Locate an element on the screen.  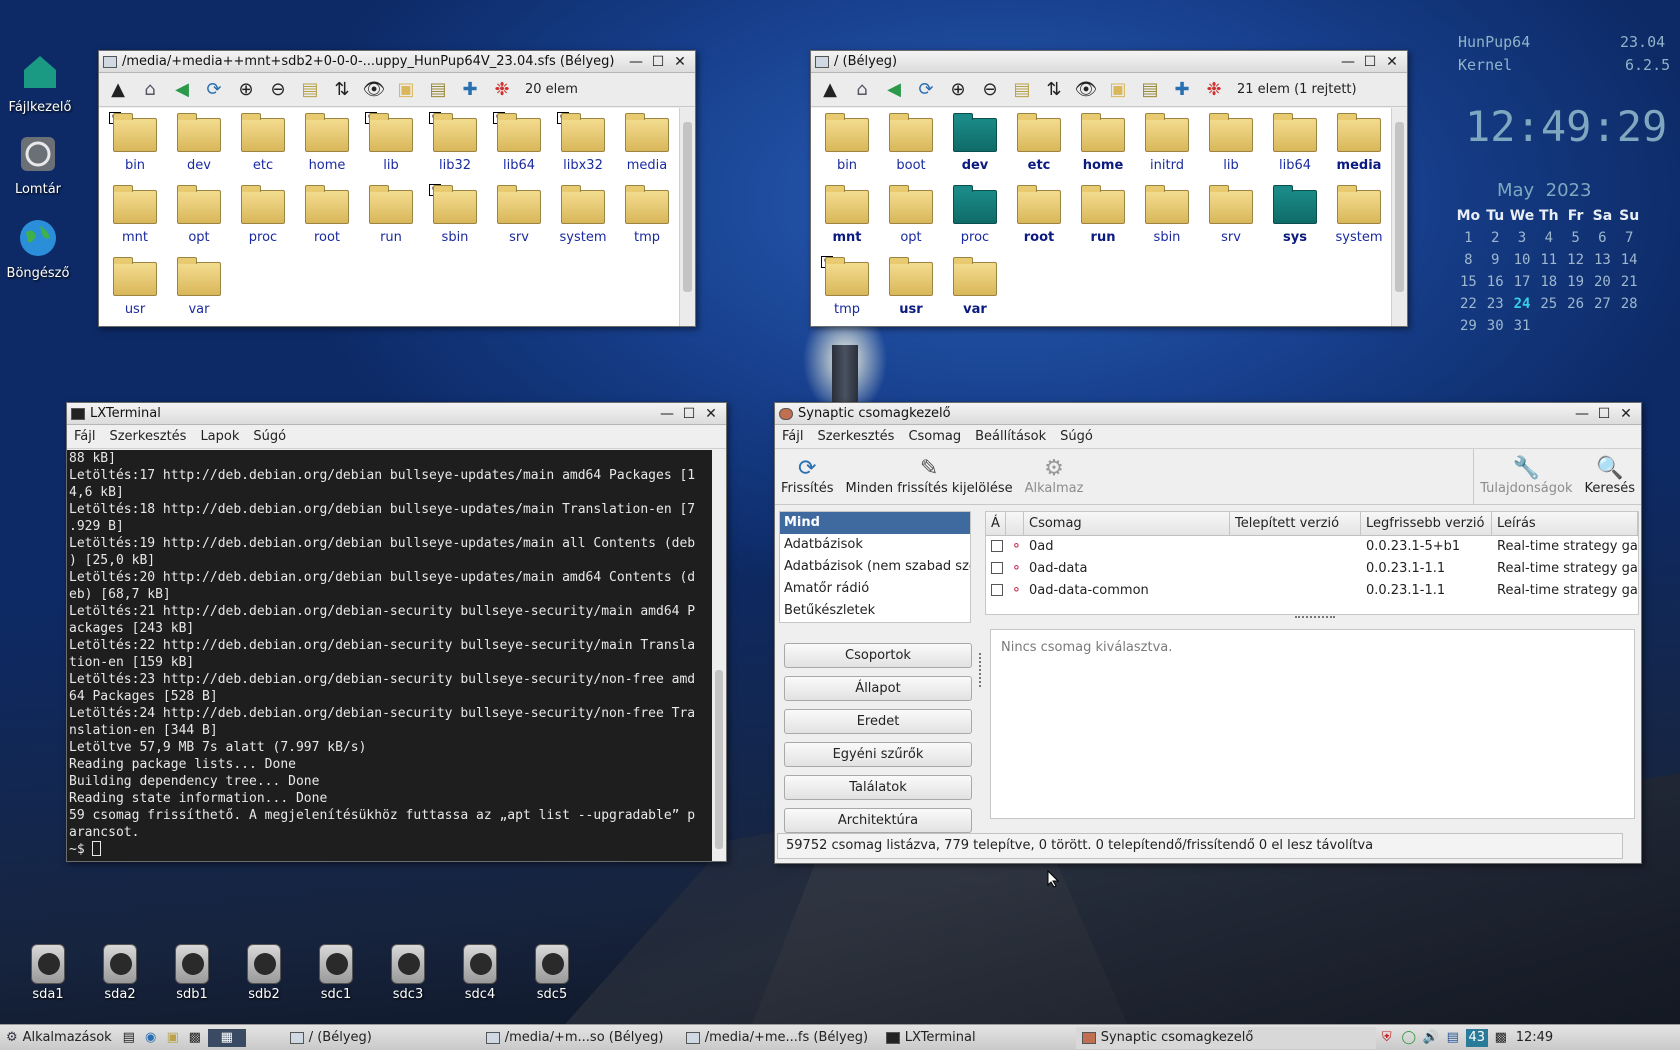
folder-item: ↖bin is located at coordinates (135, 146).